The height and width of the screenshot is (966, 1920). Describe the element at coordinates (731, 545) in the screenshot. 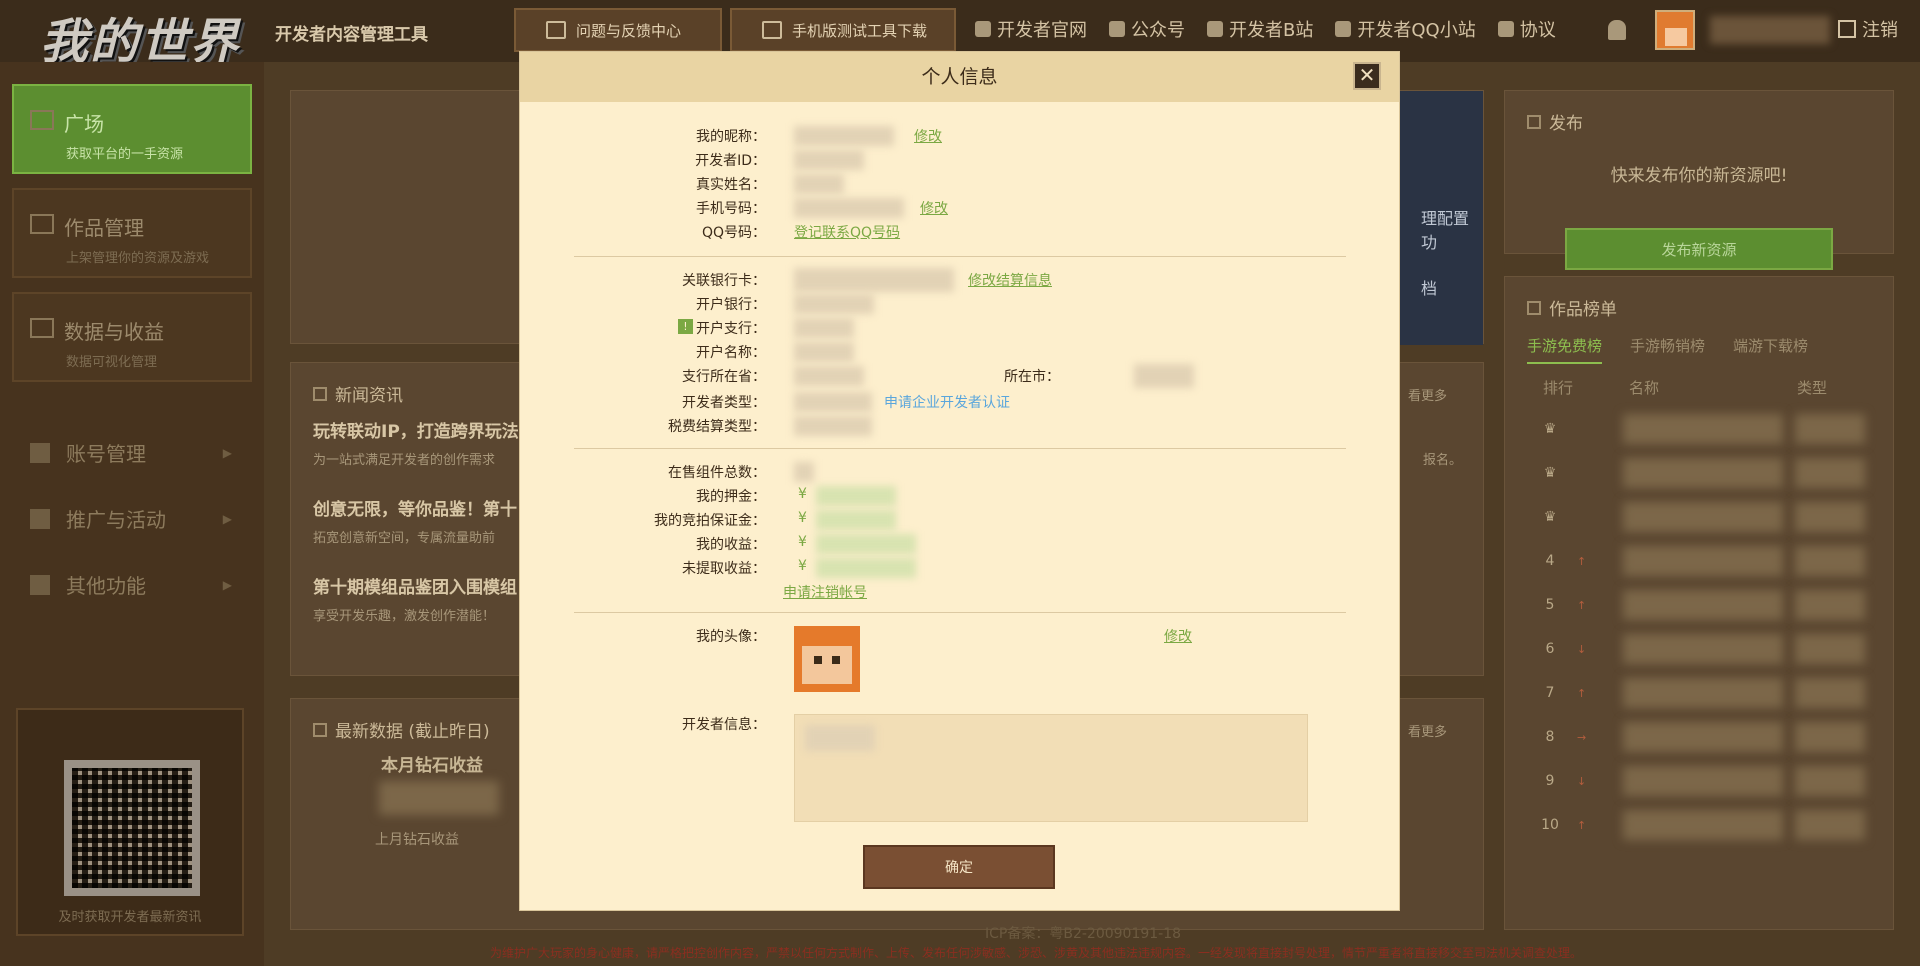

I see `label-income: 我的收益：` at that location.